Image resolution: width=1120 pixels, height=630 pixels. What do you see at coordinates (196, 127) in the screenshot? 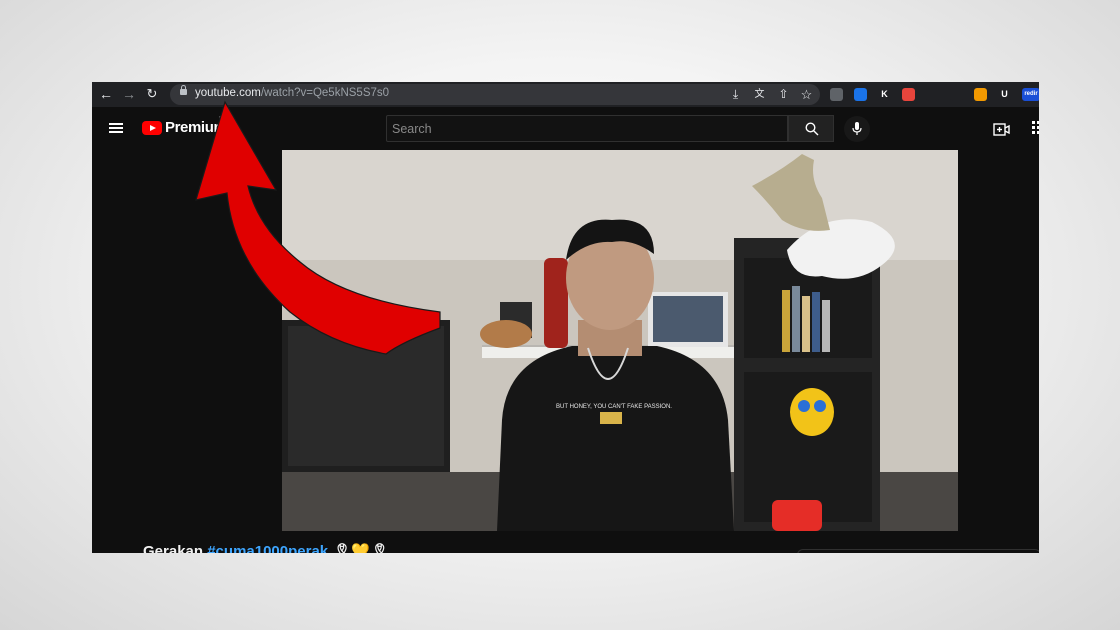
I see `brand-label: Premium` at bounding box center [196, 127].